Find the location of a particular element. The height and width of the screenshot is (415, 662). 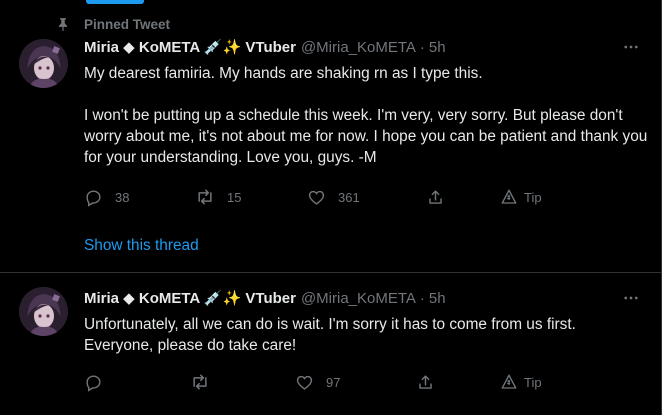

retweet-button: 15 is located at coordinates (218, 197).